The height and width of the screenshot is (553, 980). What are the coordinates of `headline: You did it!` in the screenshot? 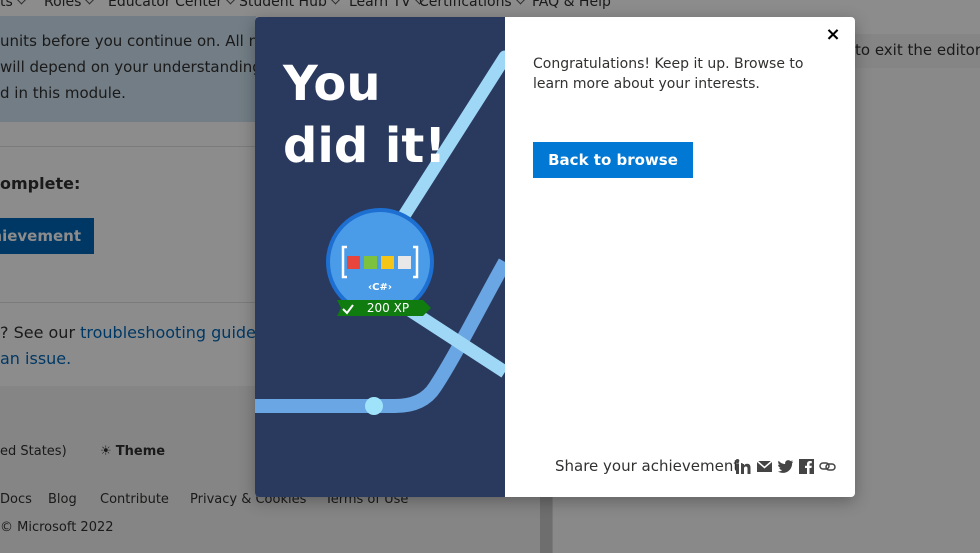 It's located at (365, 115).